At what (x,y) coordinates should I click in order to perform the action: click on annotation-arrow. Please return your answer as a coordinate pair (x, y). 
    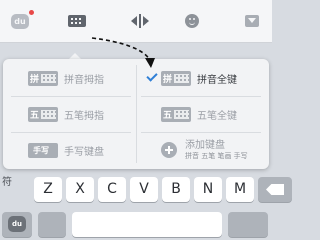
    Looking at the image, I should click on (123, 52).